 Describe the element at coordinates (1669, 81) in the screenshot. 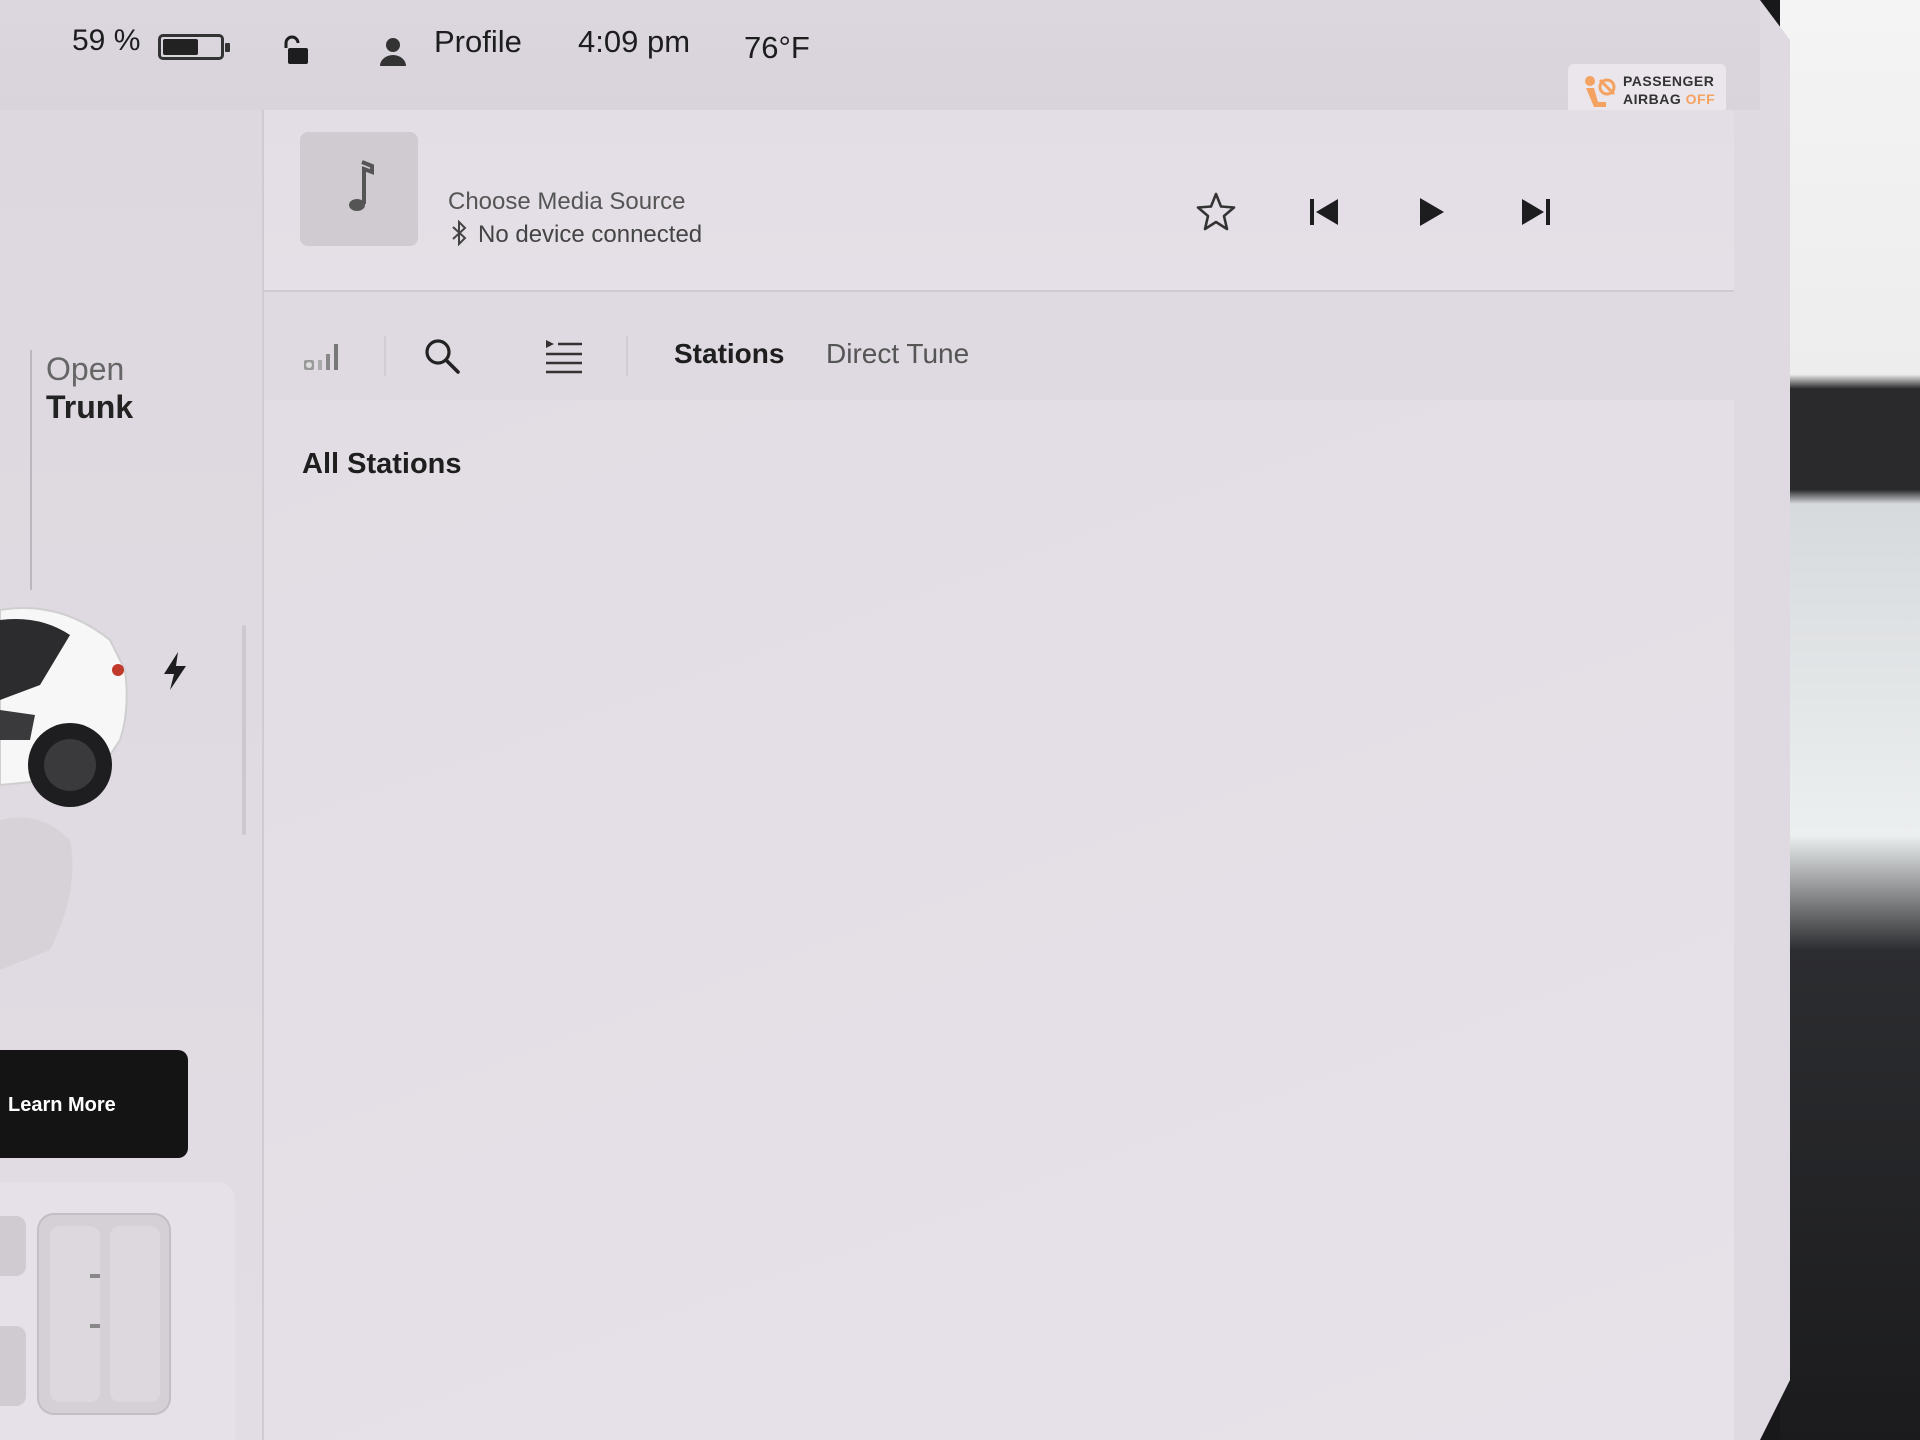

I see `airbag-label-line1: PASSENGER` at that location.